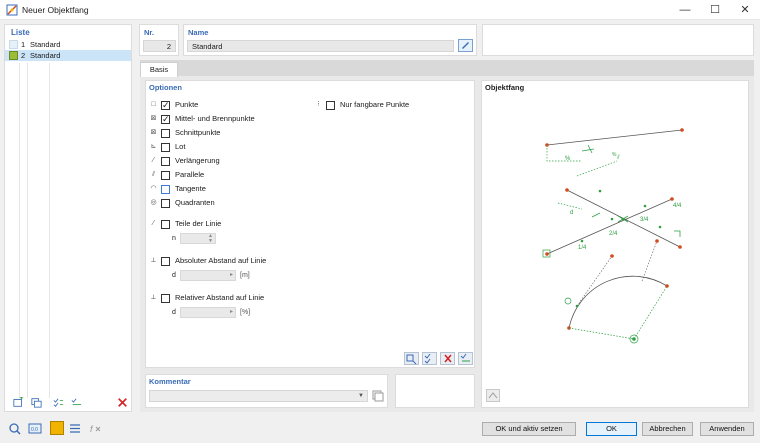  What do you see at coordinates (685, 10) in the screenshot?
I see `minimize-button: —` at bounding box center [685, 10].